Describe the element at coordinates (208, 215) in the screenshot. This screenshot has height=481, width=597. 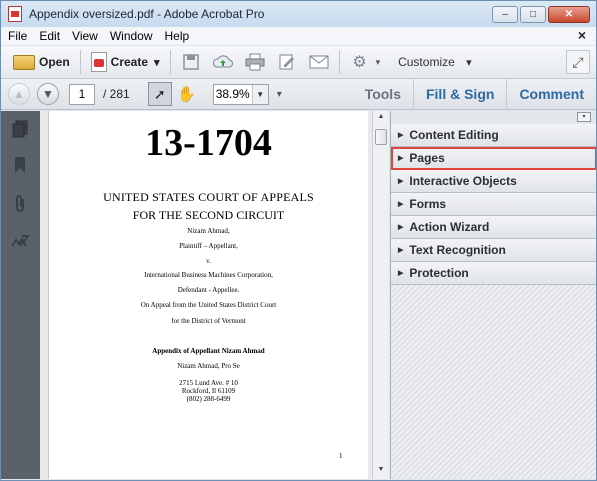
I see `court-line-2: FOR THE SECOND CIRCUIT` at that location.